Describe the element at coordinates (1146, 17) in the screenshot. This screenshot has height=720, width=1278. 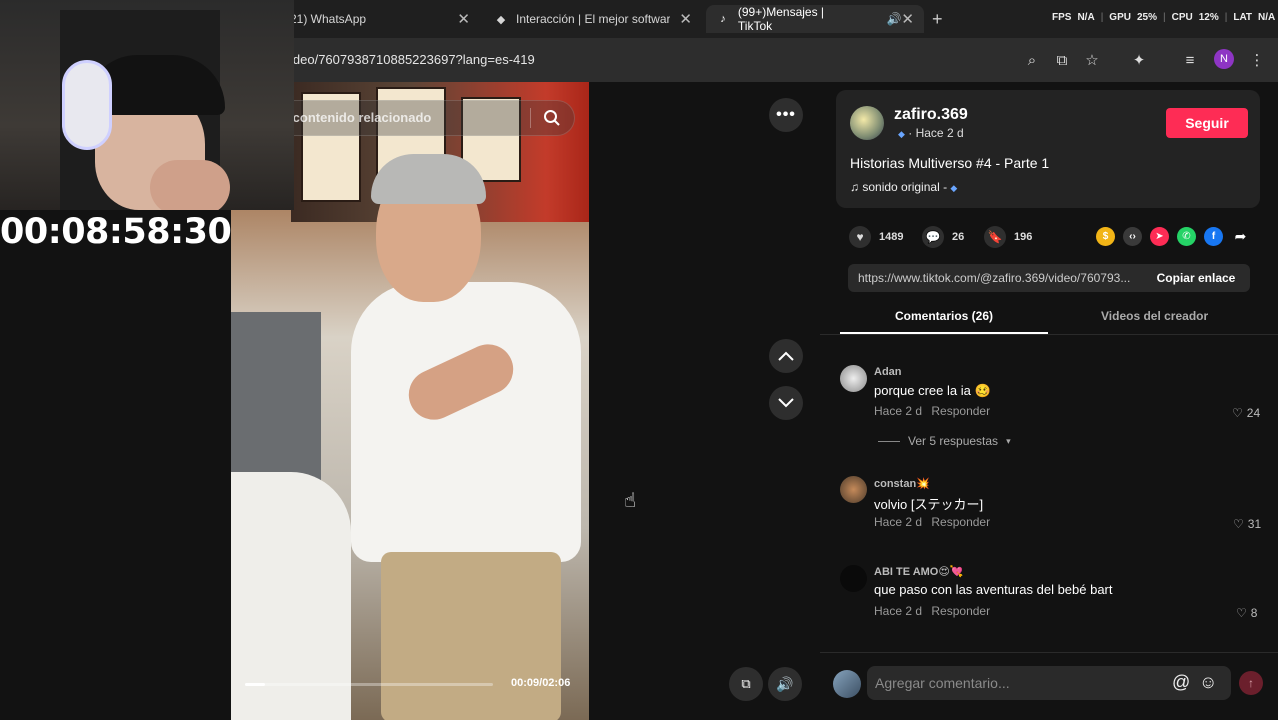
I see `gpu-value: 25%` at that location.